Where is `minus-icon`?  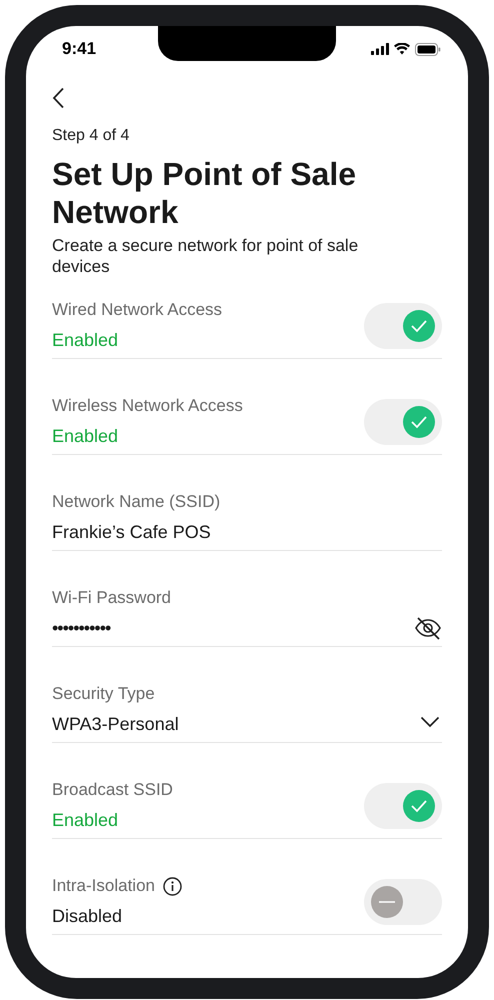
minus-icon is located at coordinates (387, 902).